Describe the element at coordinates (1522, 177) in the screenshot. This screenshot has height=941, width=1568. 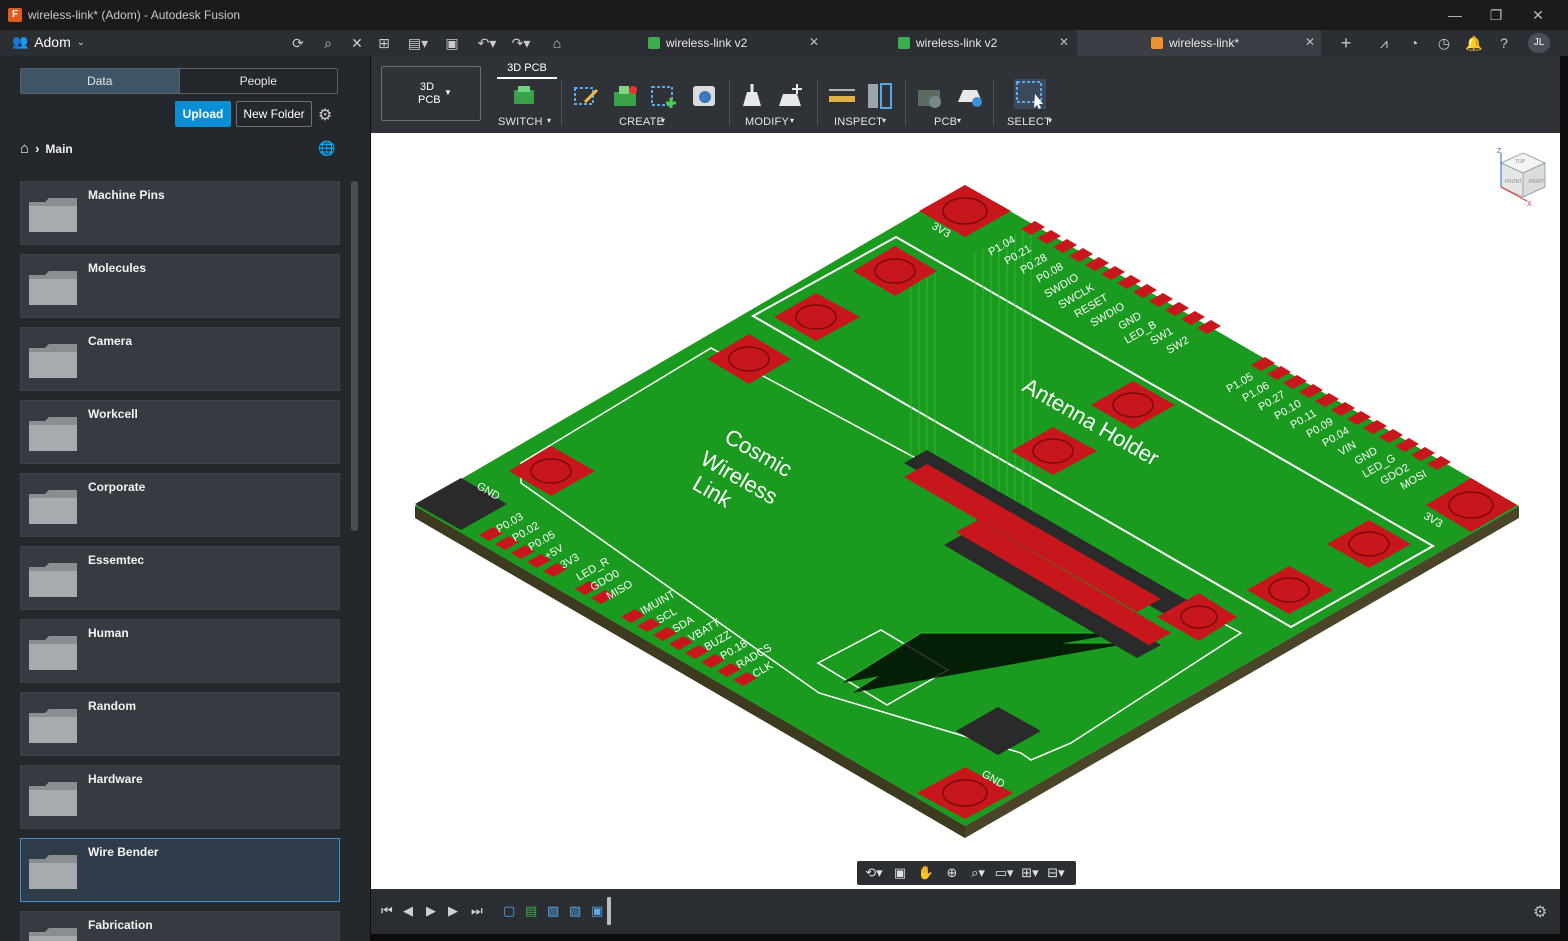
I see `viewcube: TOP FRONT RIGHT X Z` at that location.